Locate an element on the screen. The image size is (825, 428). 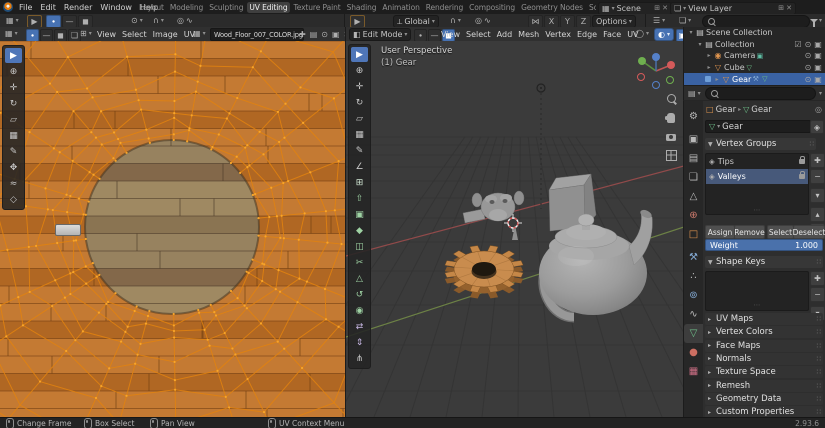
menu-mesh: Mesh is located at coordinates (528, 34).